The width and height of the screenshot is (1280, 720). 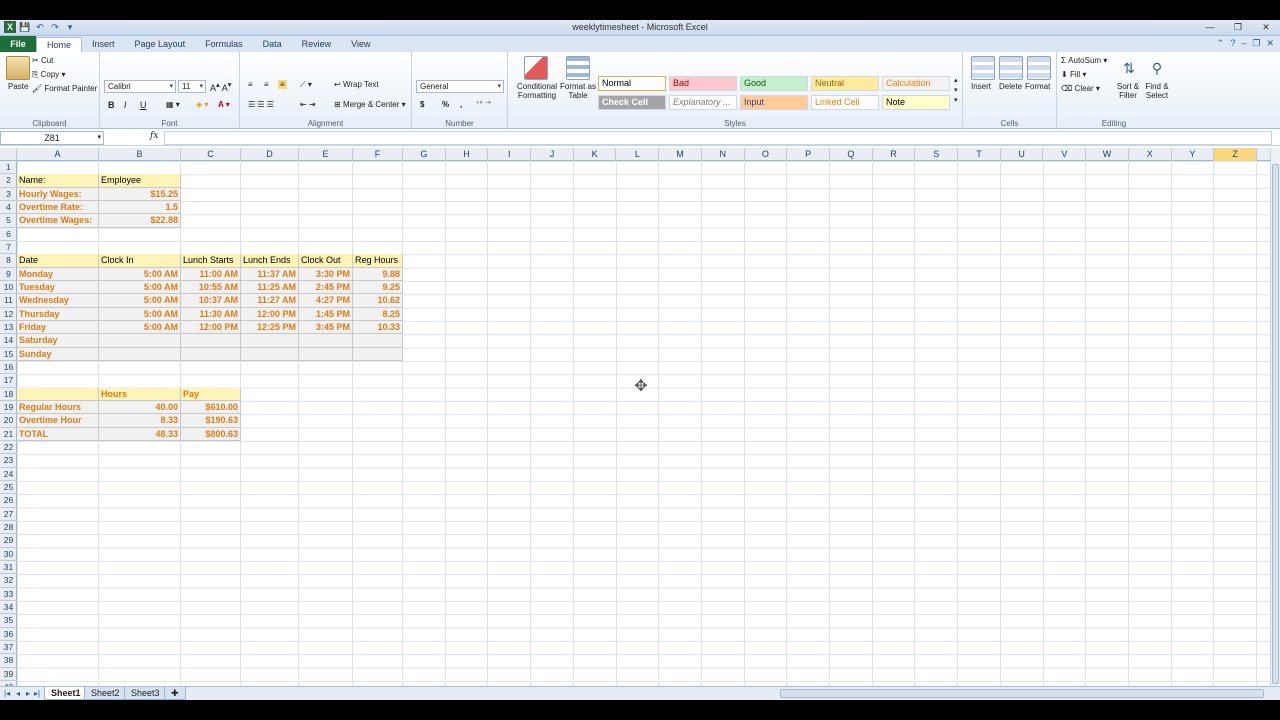 I want to click on row-header-6: 6, so click(x=8, y=234).